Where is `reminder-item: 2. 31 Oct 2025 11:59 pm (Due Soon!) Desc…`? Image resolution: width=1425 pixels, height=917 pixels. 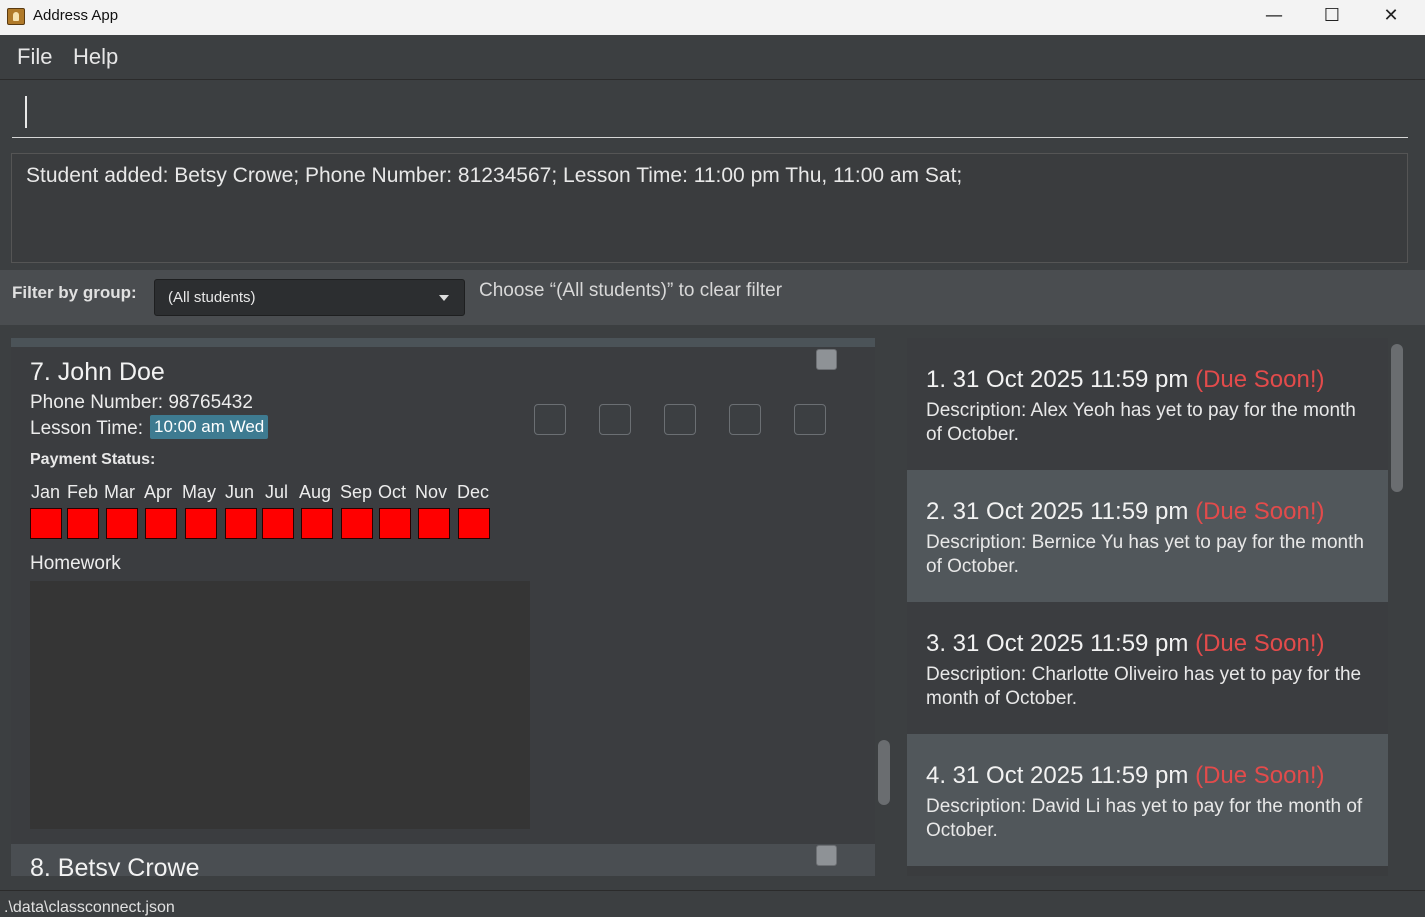
reminder-item: 2. 31 Oct 2025 11:59 pm (Due Soon!) Desc… is located at coordinates (1147, 536).